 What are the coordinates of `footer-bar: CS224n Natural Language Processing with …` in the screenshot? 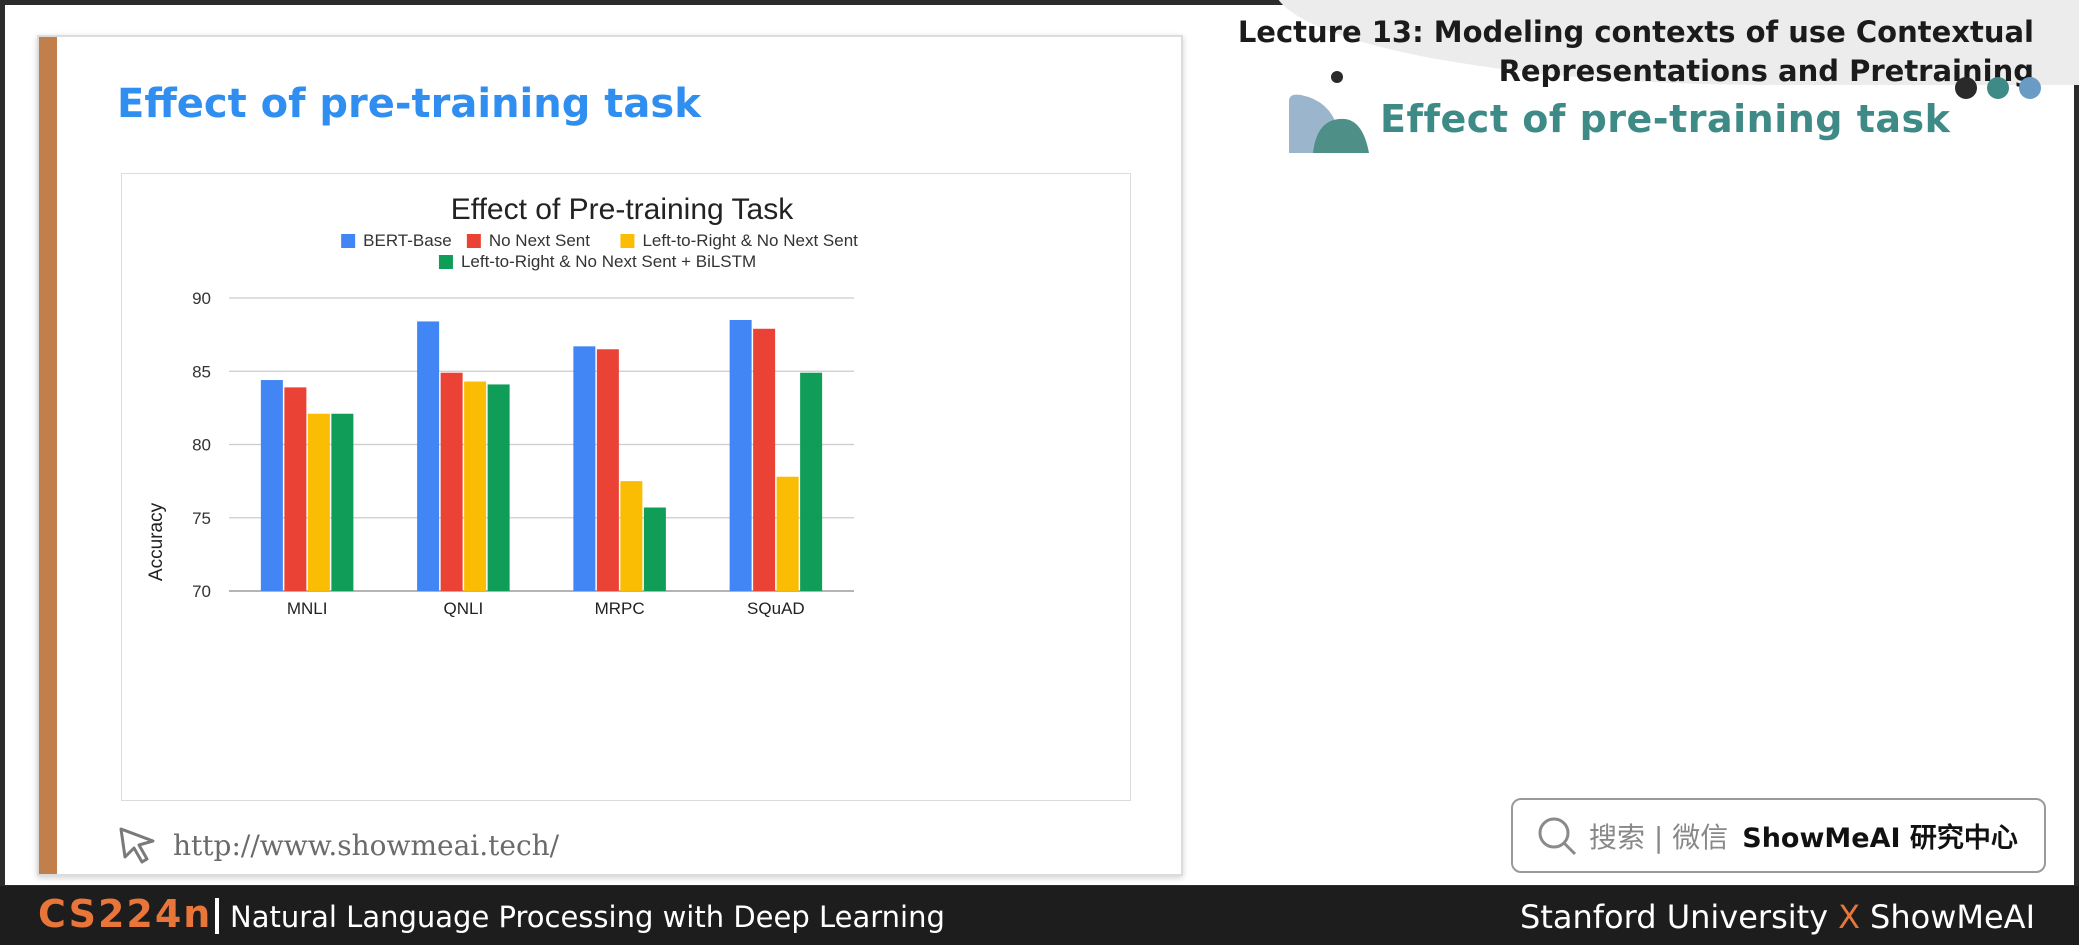 It's located at (1039, 915).